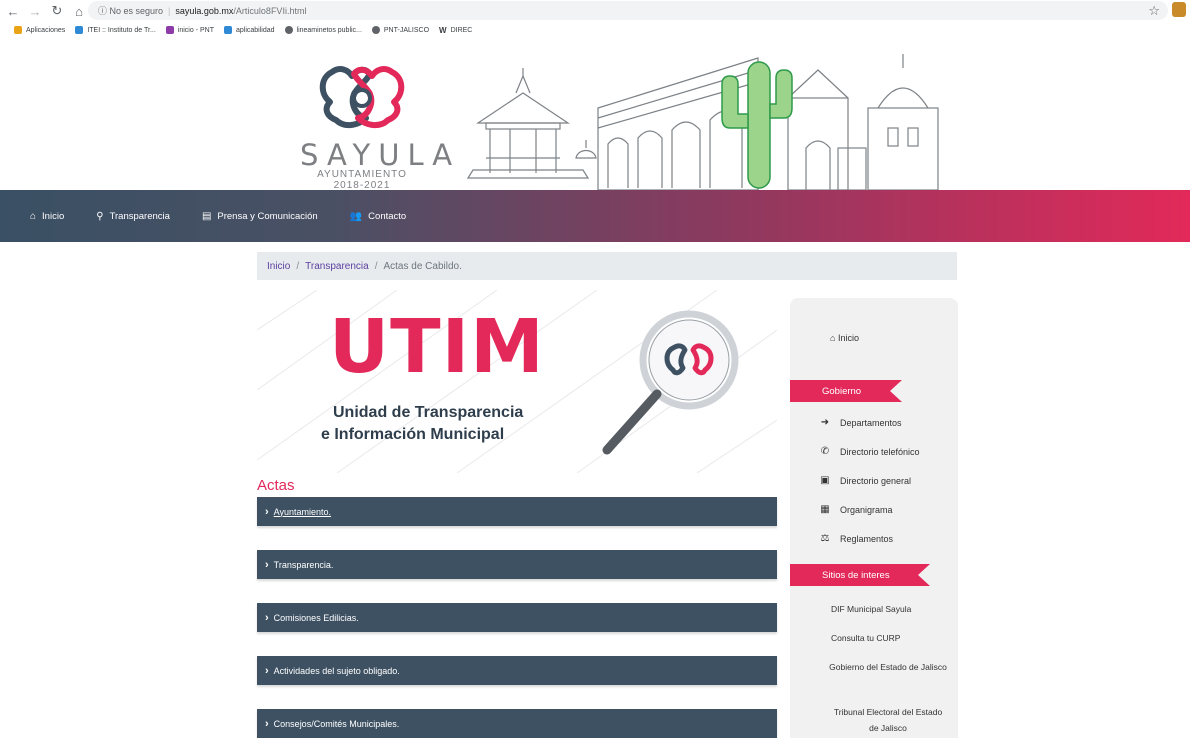 This screenshot has width=1190, height=738. I want to click on security-label: No es seguro, so click(137, 11).